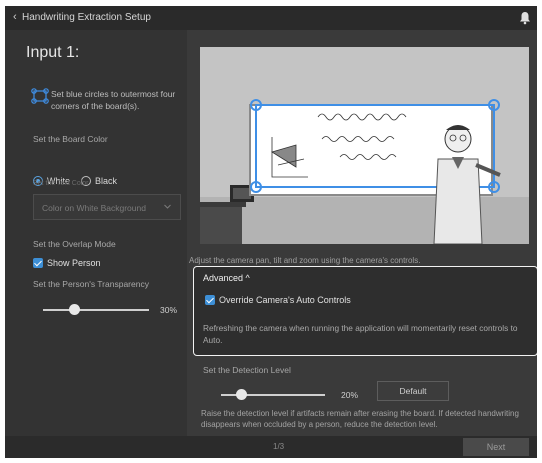 The width and height of the screenshot is (542, 463). I want to click on detection-level-label: Set the Detection Level, so click(247, 370).